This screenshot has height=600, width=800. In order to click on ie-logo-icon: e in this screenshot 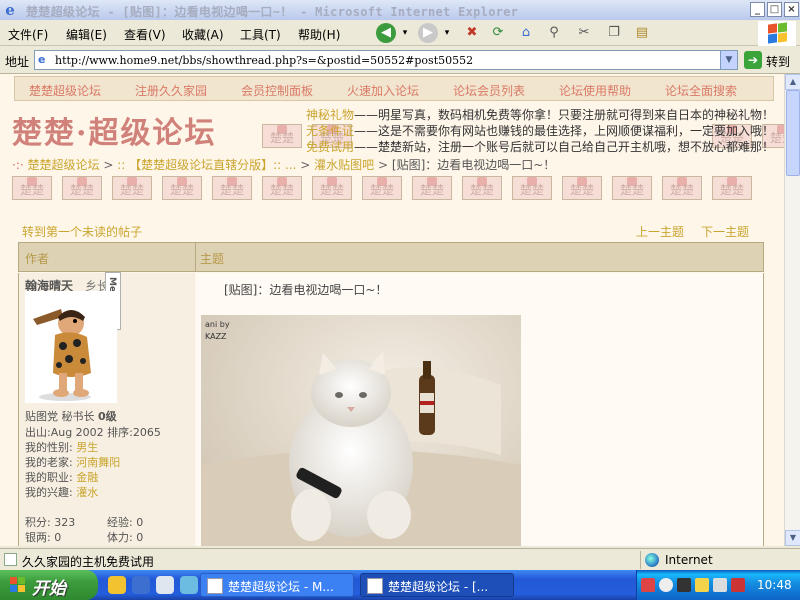, I will do `click(10, 10)`.